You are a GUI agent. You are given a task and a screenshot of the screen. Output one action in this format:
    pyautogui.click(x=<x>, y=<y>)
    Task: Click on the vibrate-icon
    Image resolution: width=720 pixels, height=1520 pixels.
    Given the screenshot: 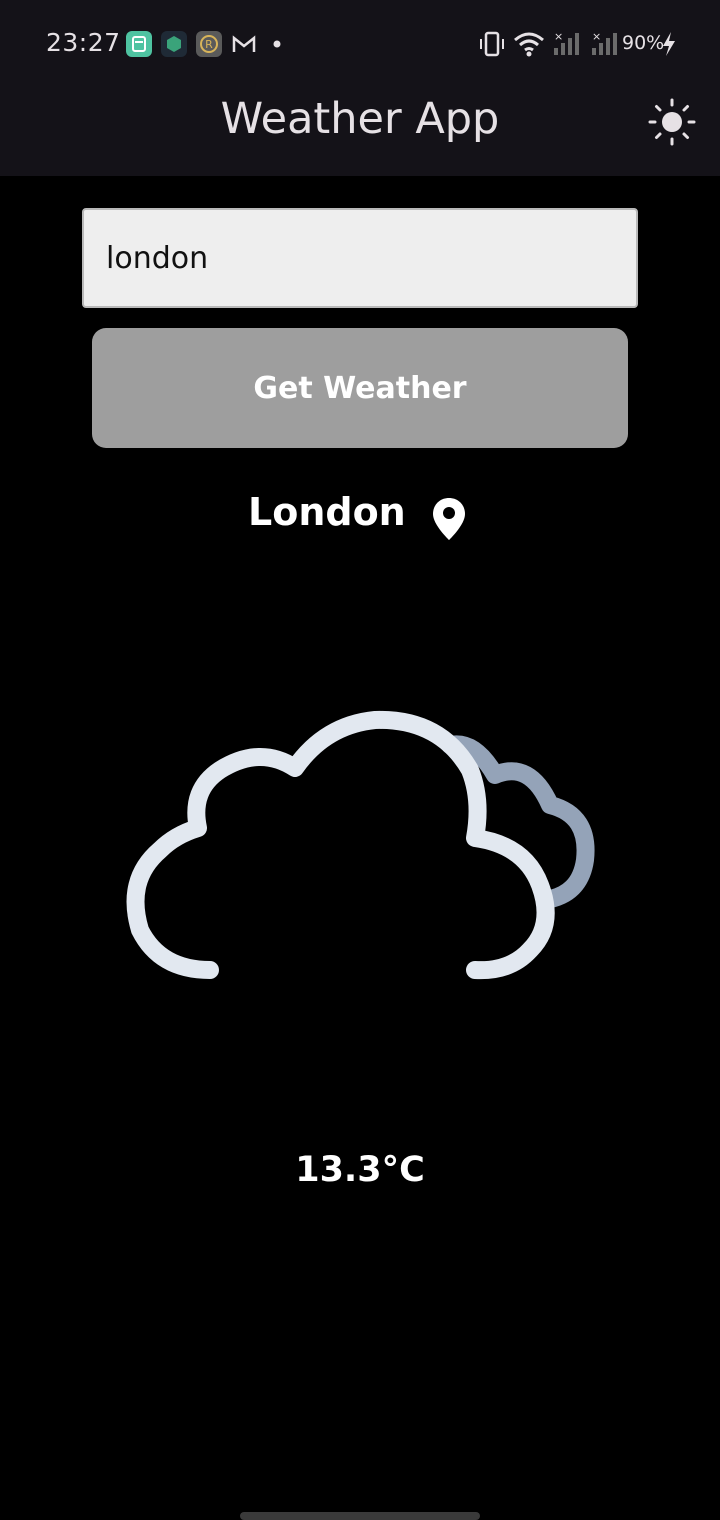 What is the action you would take?
    pyautogui.click(x=492, y=44)
    